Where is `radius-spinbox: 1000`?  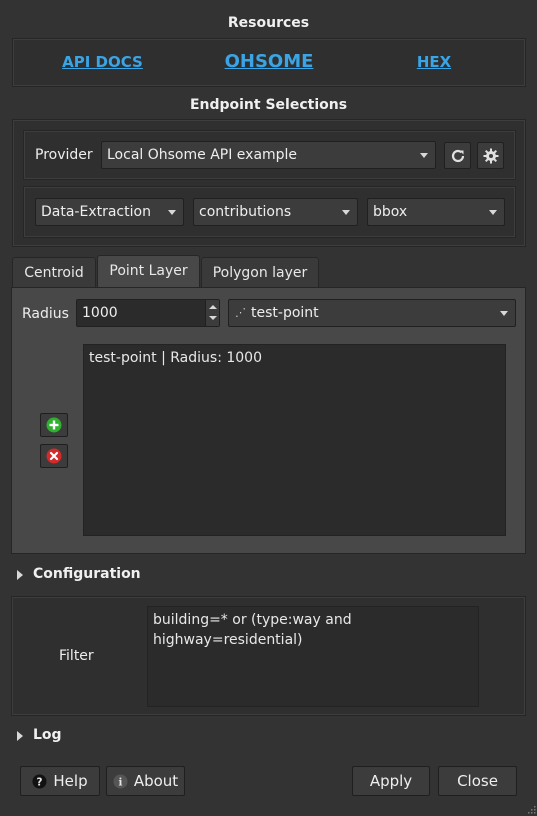
radius-spinbox: 1000 is located at coordinates (148, 313).